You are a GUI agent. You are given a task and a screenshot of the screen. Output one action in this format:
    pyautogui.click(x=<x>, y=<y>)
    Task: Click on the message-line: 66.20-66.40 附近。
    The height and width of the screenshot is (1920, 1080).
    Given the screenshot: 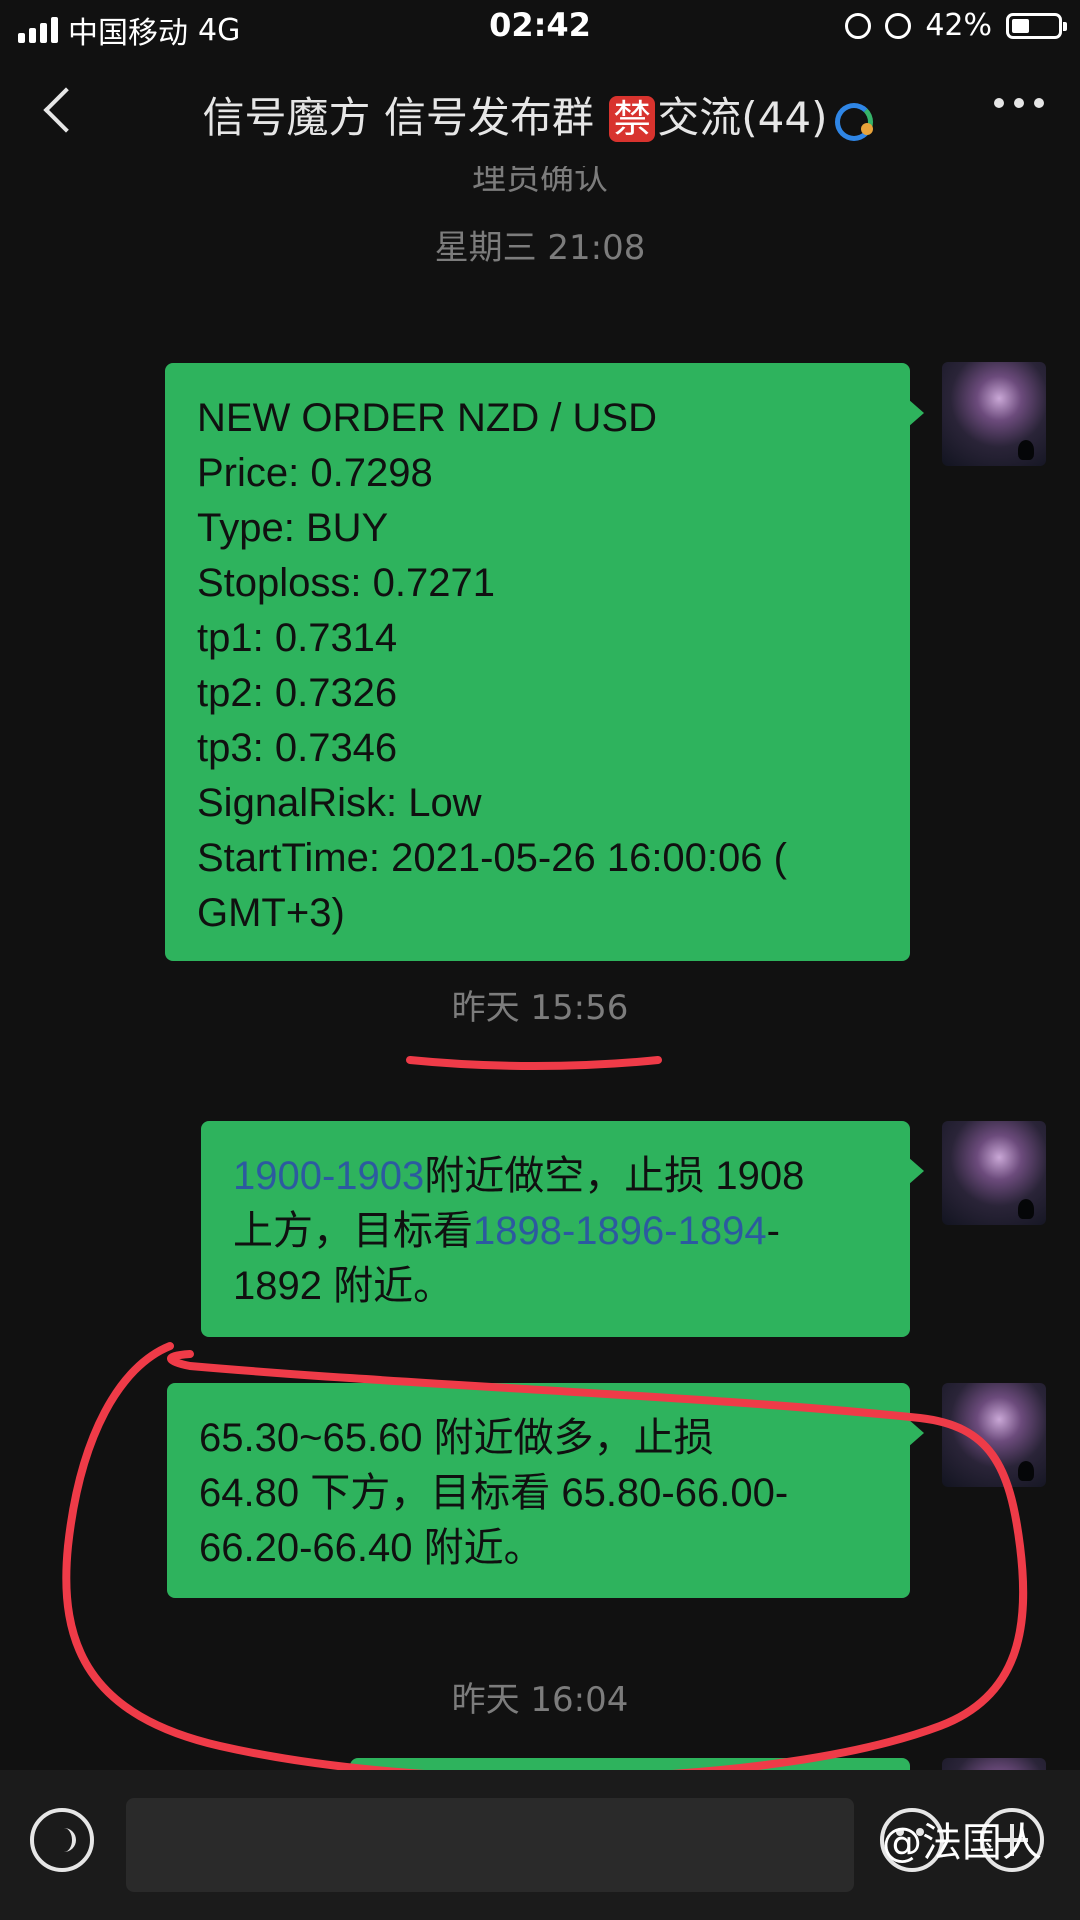 What is the action you would take?
    pyautogui.click(x=371, y=1548)
    